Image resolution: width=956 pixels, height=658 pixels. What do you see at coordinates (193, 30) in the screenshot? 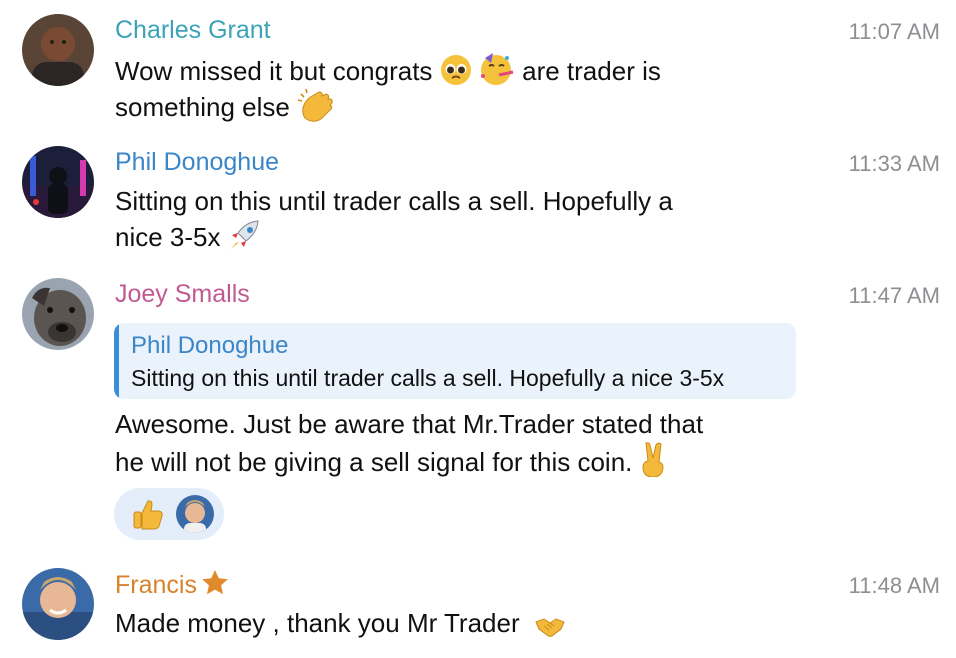
I see `sender-name: Charles Grant` at bounding box center [193, 30].